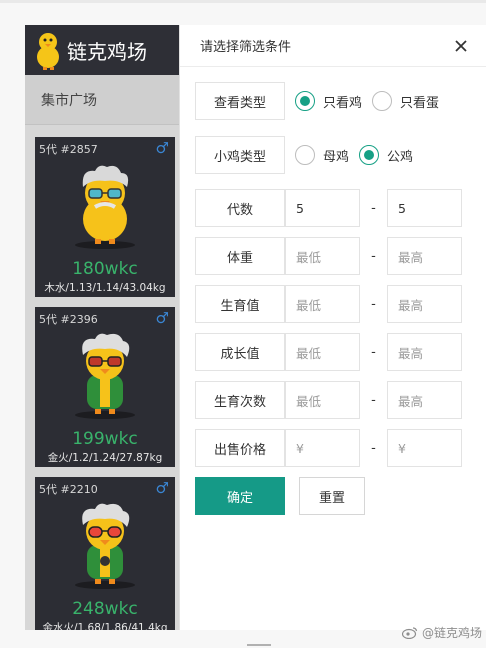  I want to click on breed-count-max-input: 最高, so click(424, 400).